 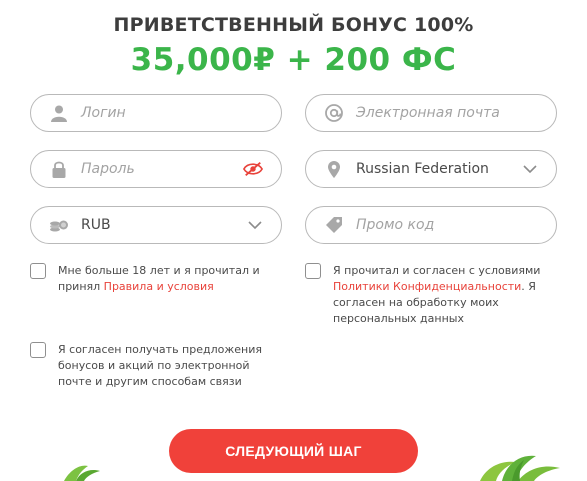 What do you see at coordinates (59, 169) in the screenshot?
I see `lock-icon` at bounding box center [59, 169].